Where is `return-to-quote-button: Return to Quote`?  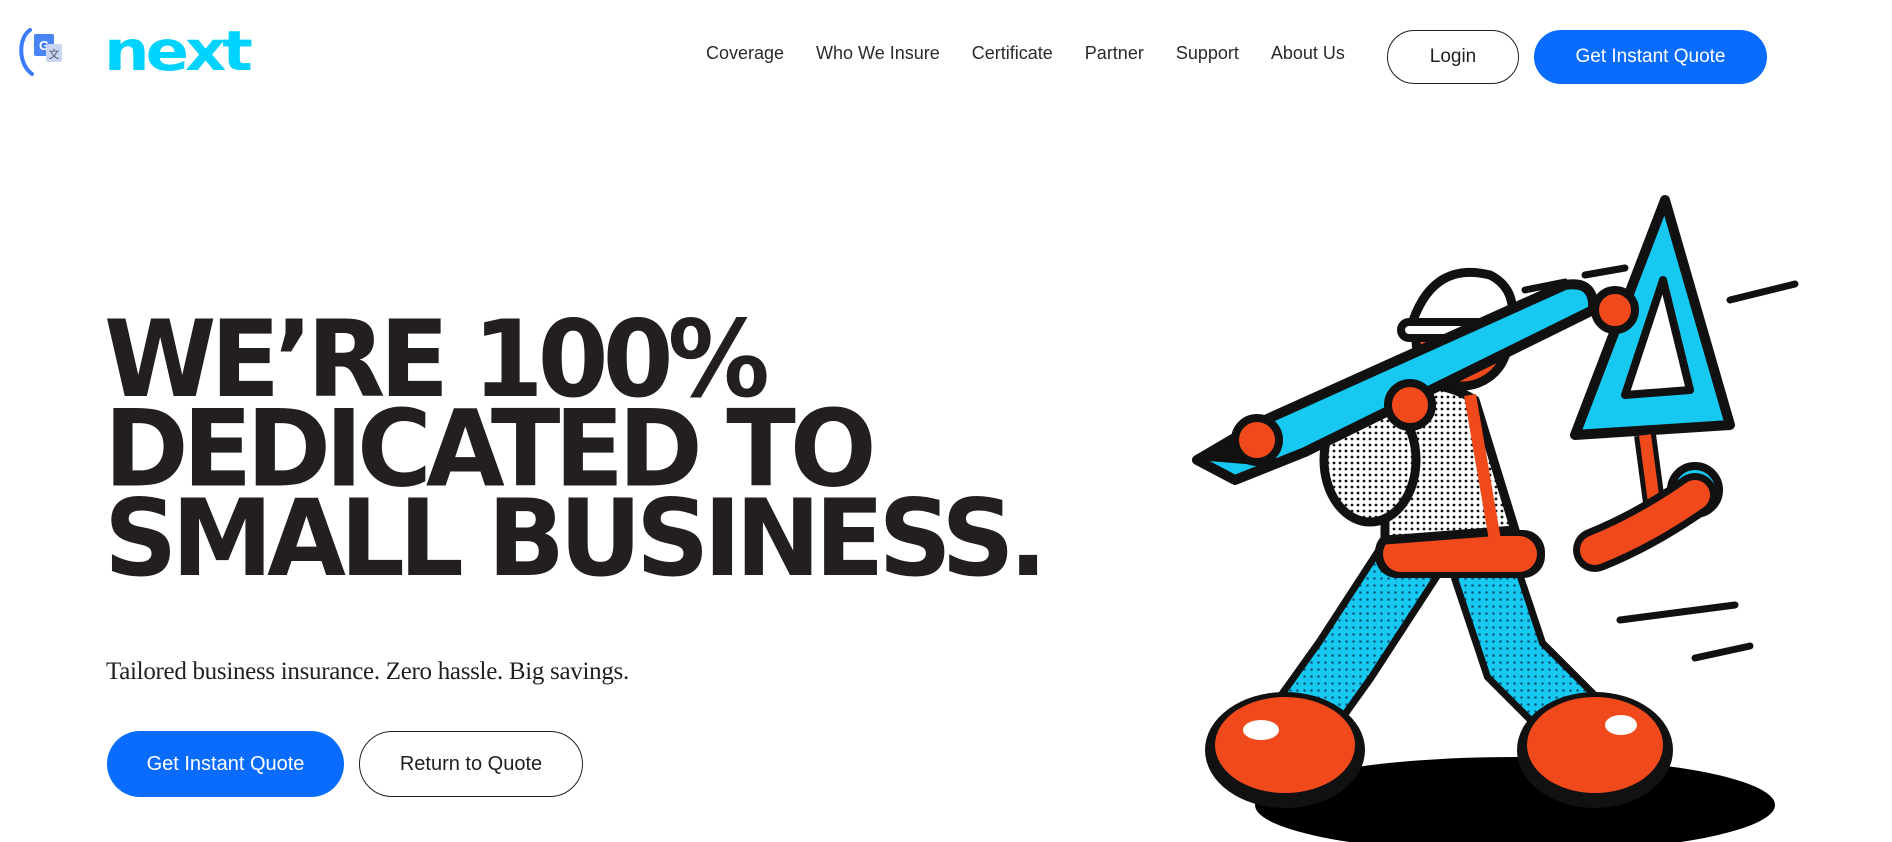 return-to-quote-button: Return to Quote is located at coordinates (471, 764).